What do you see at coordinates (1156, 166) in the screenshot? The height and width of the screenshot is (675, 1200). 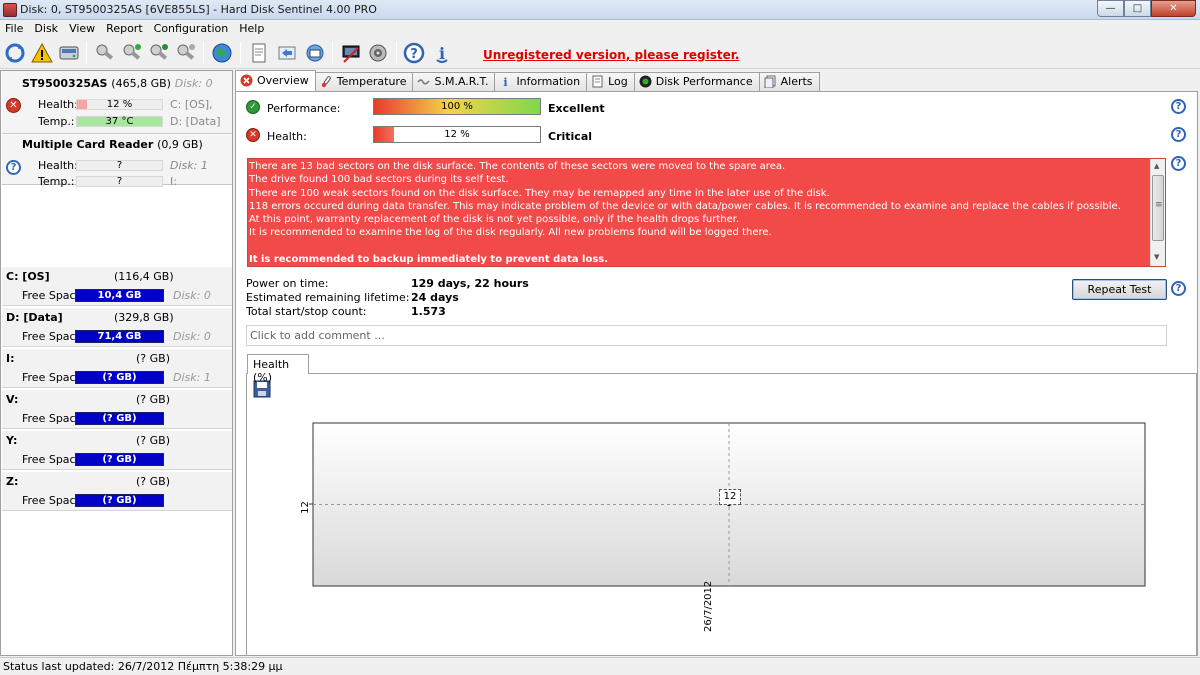 I see `scroll-up-icon: ▲` at bounding box center [1156, 166].